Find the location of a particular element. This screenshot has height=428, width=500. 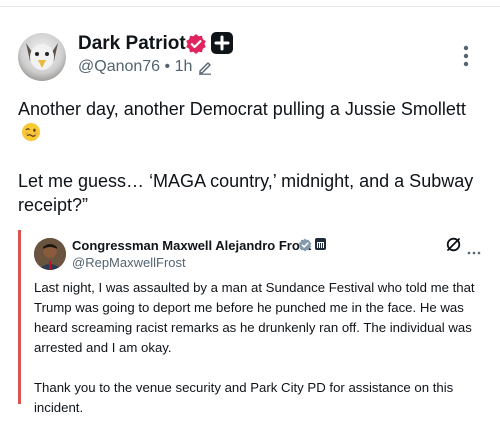

more-vertical-icon is located at coordinates (466, 56).